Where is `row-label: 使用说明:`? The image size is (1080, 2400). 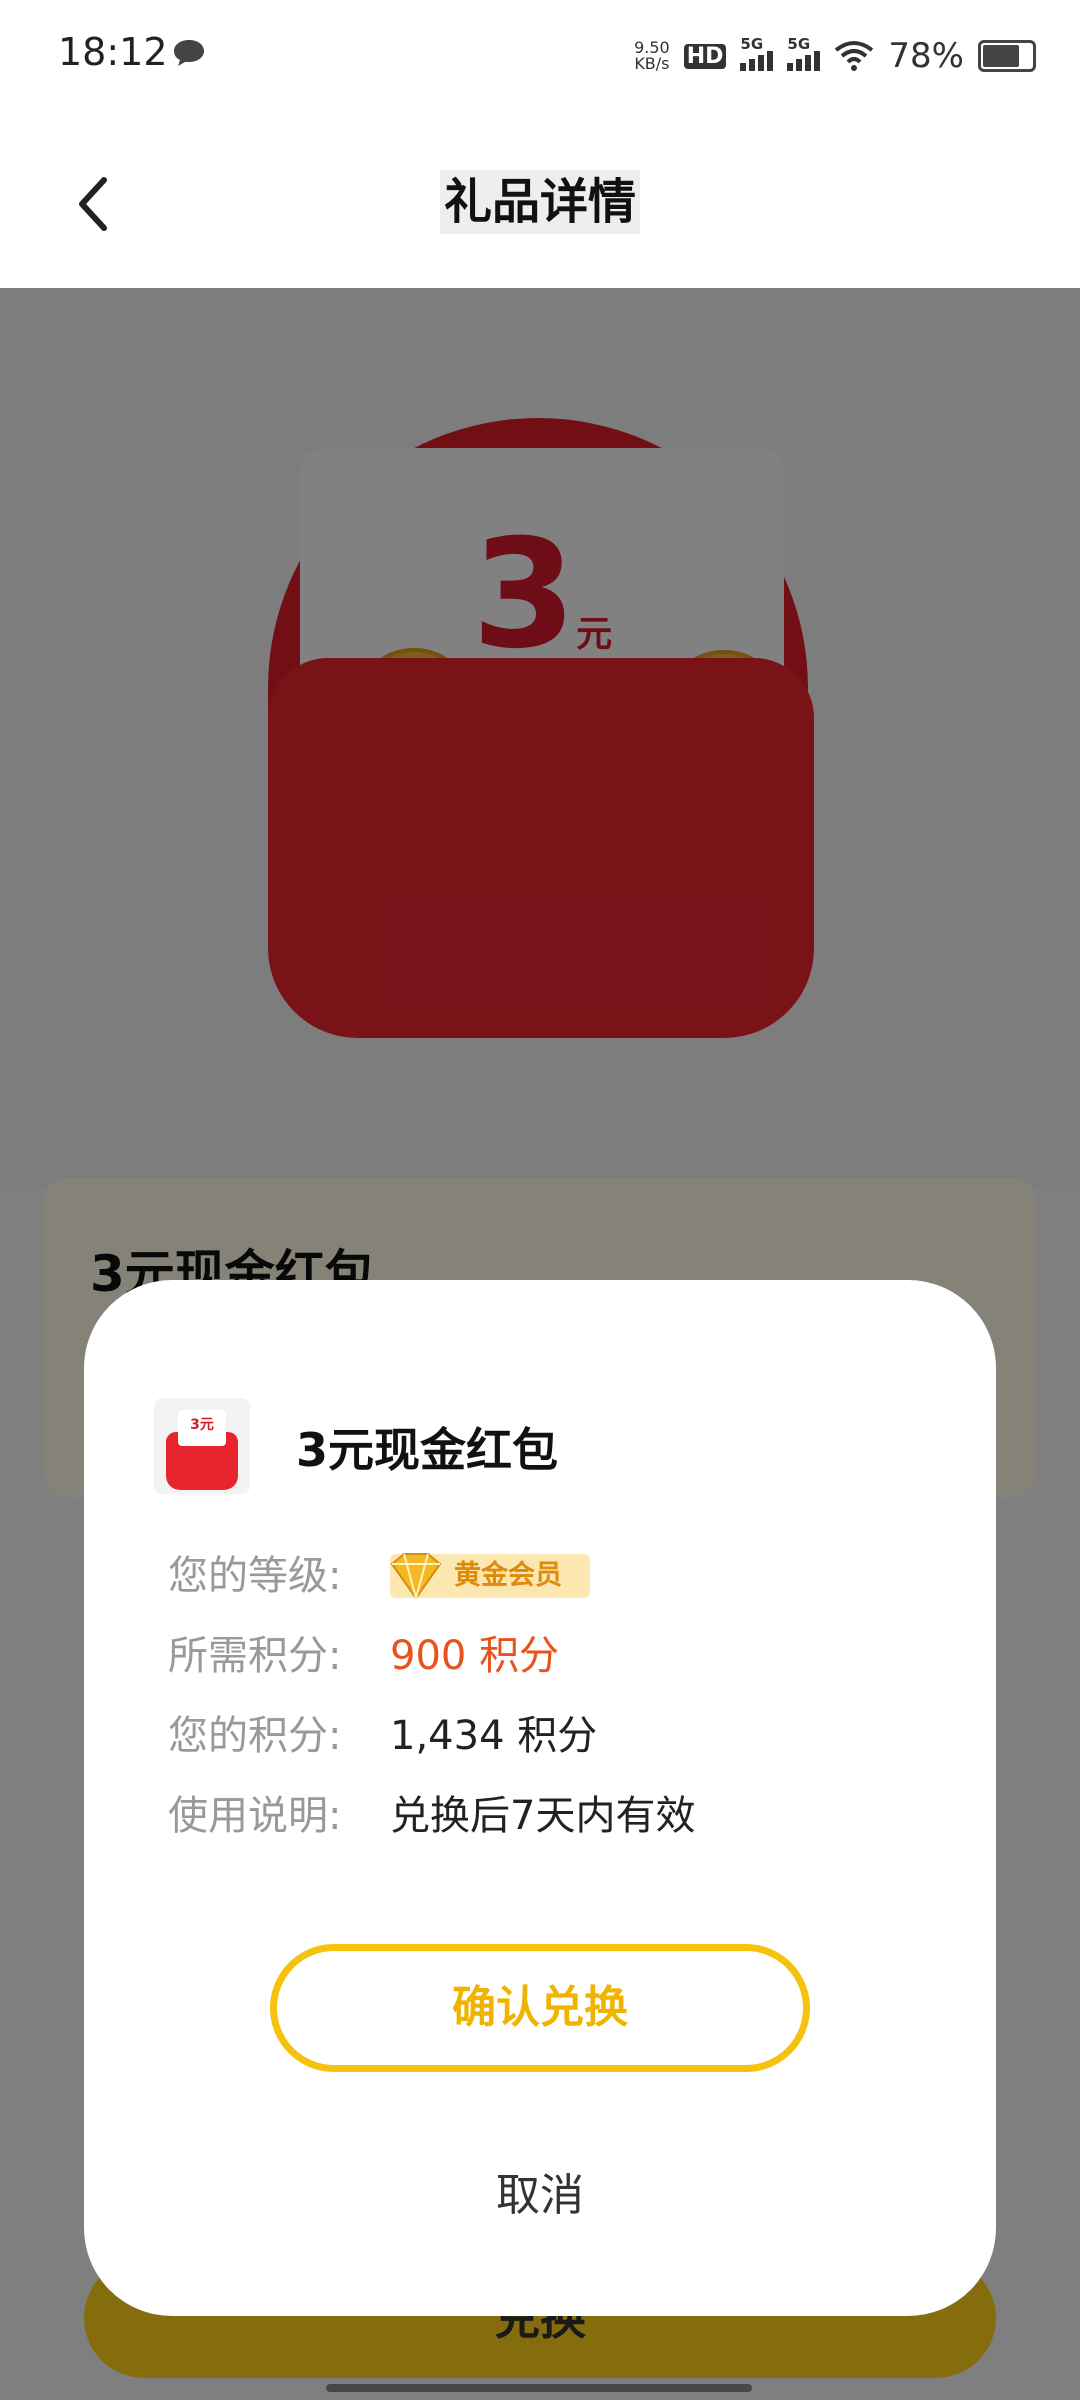 row-label: 使用说明: is located at coordinates (255, 1816).